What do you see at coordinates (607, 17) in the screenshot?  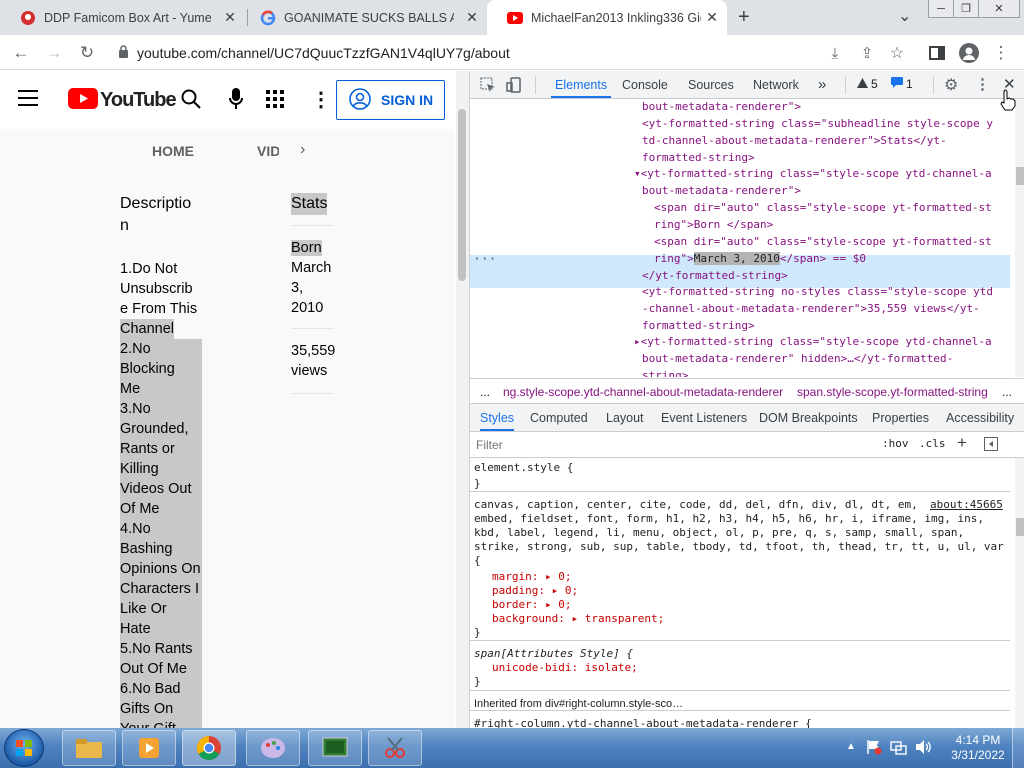 I see `tab-youtube-active: MichaelFan2013 Inkling336 Gigg ✕` at bounding box center [607, 17].